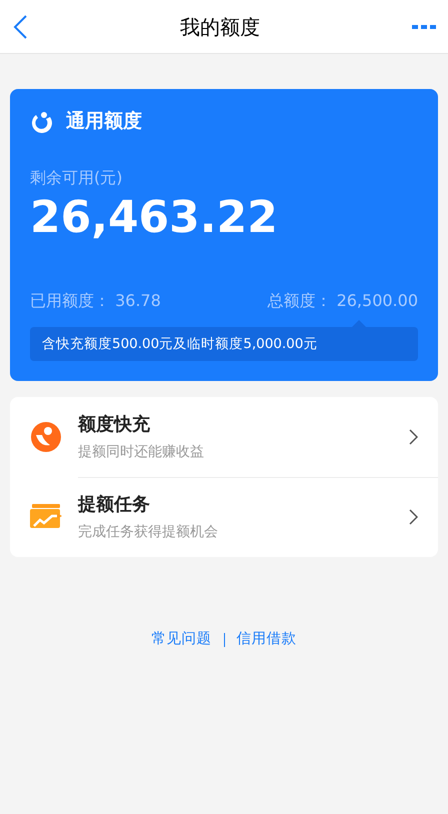 The height and width of the screenshot is (814, 448). What do you see at coordinates (224, 436) in the screenshot?
I see `menu-item: 额度快充 提额同时还能赚收益` at bounding box center [224, 436].